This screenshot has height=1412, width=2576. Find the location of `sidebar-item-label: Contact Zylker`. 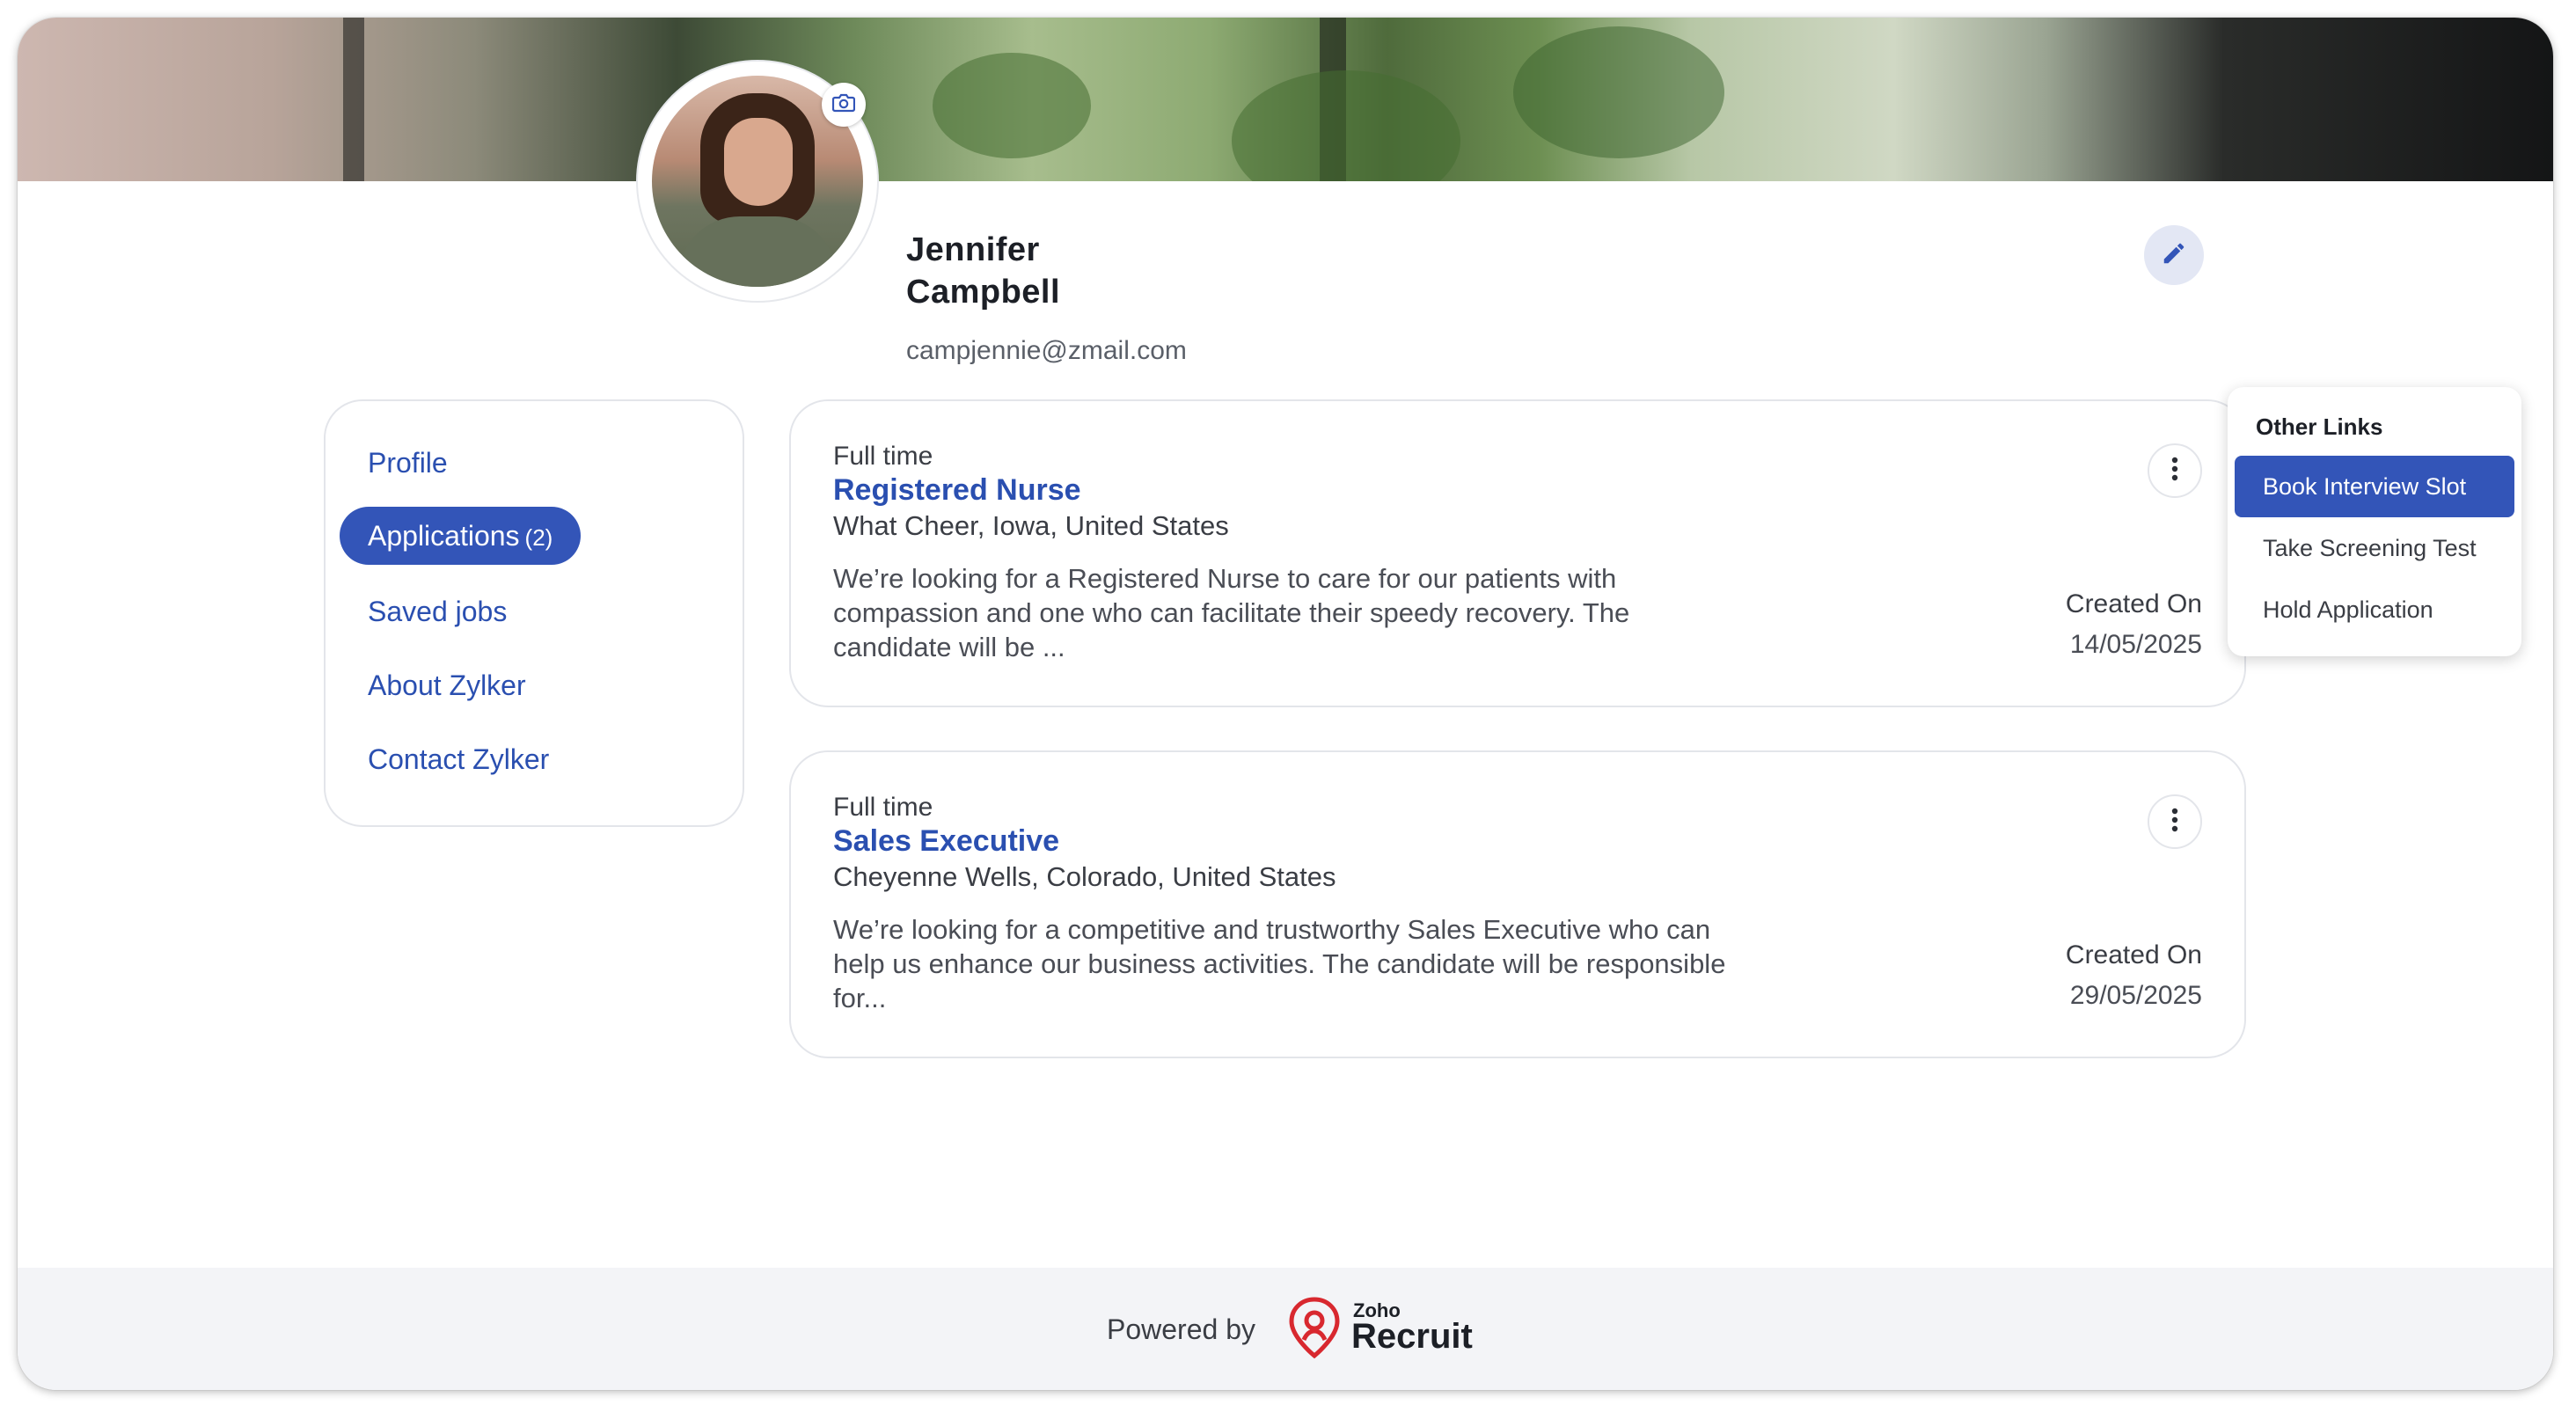

sidebar-item-label: Contact Zylker is located at coordinates (459, 759).